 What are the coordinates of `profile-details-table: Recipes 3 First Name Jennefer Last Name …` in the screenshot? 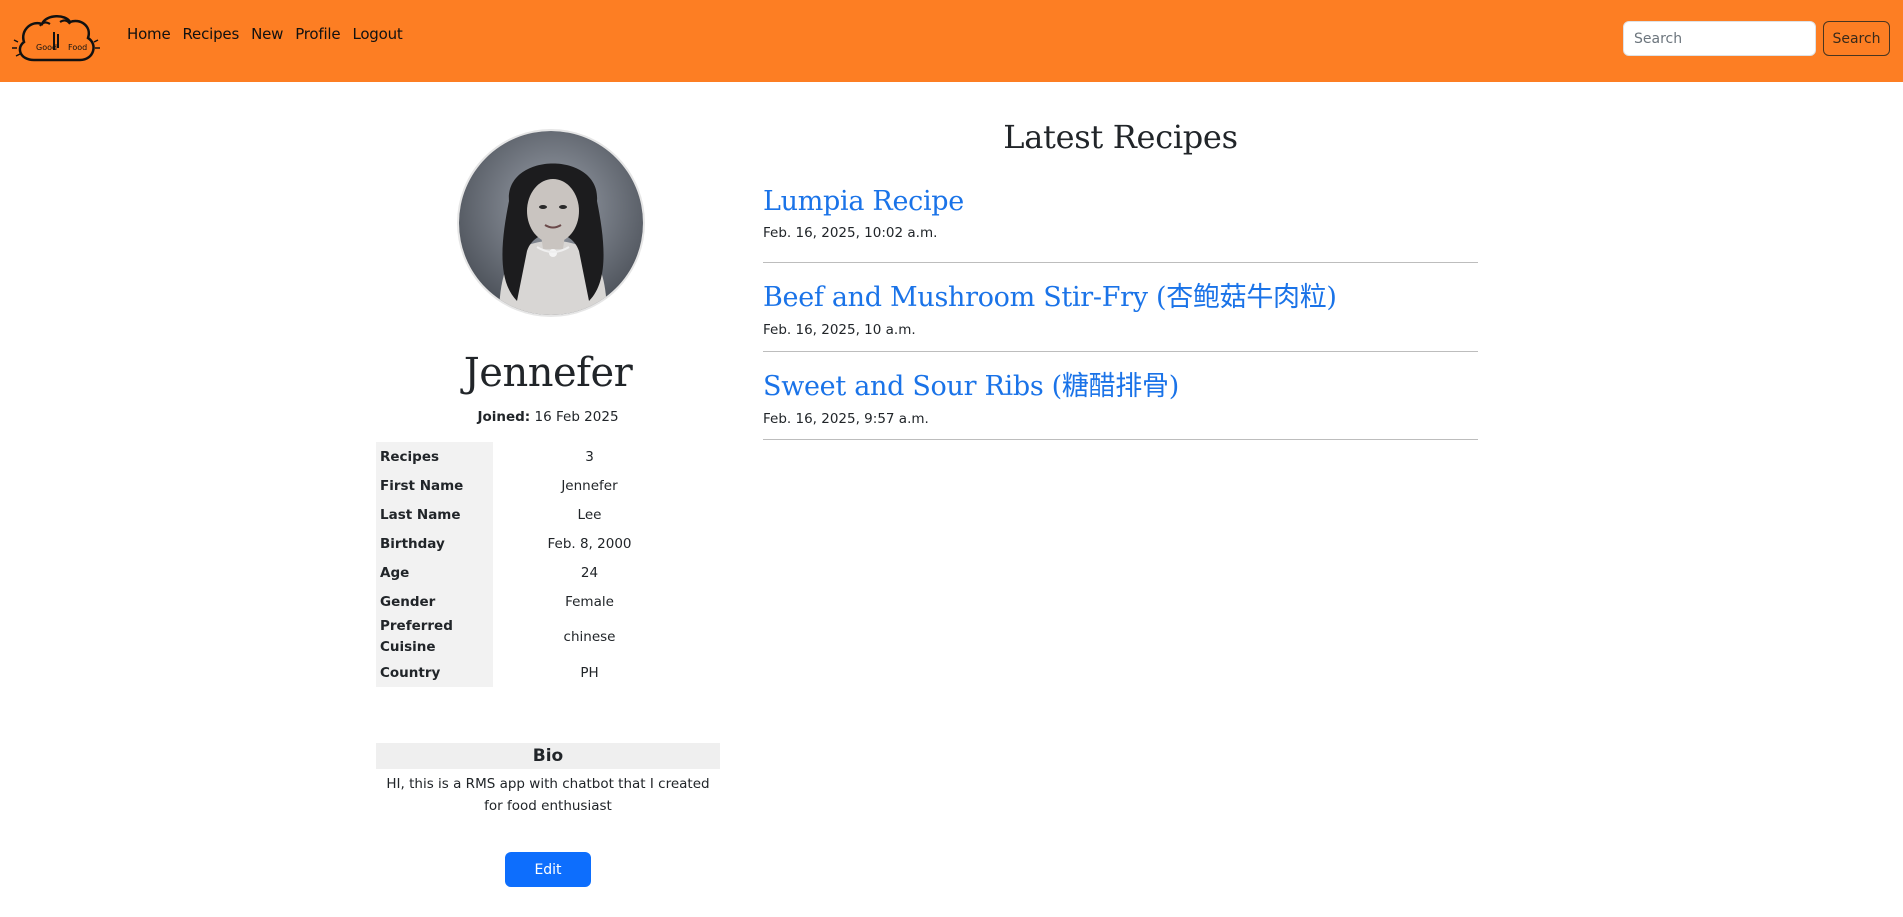 It's located at (531, 564).